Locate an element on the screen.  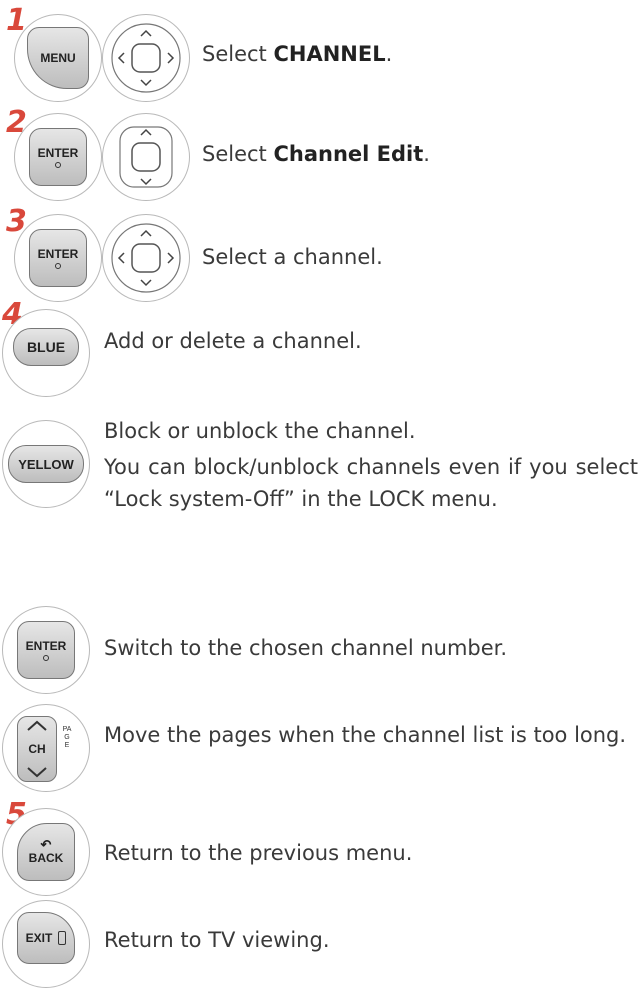
exit-button-label: EXIT is located at coordinates (39, 938).